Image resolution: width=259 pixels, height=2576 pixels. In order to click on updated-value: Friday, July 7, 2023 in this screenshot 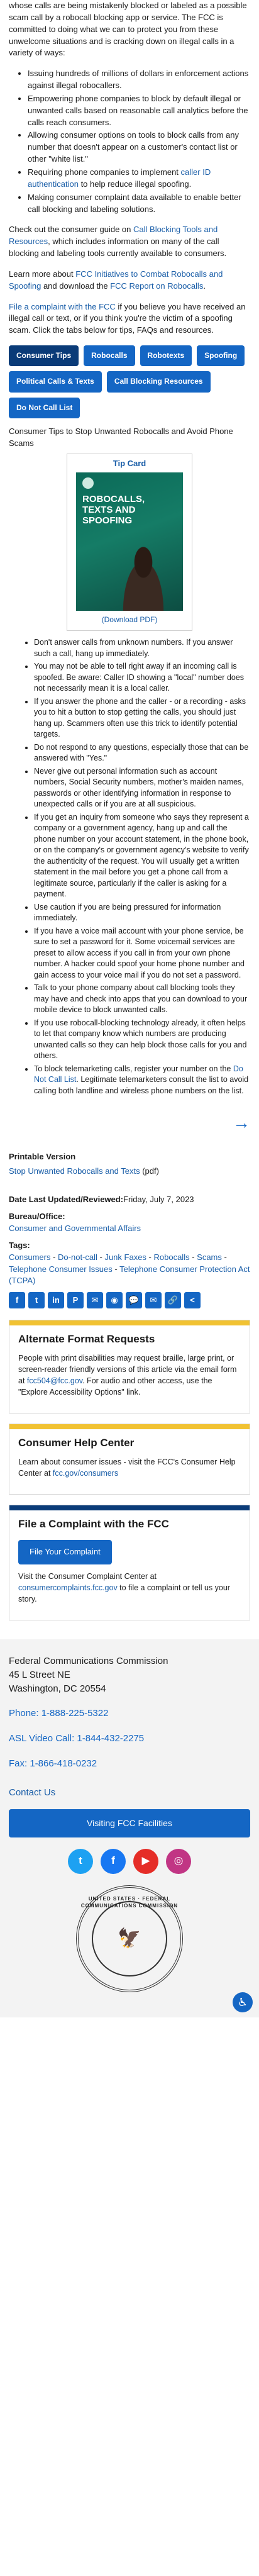, I will do `click(158, 1200)`.